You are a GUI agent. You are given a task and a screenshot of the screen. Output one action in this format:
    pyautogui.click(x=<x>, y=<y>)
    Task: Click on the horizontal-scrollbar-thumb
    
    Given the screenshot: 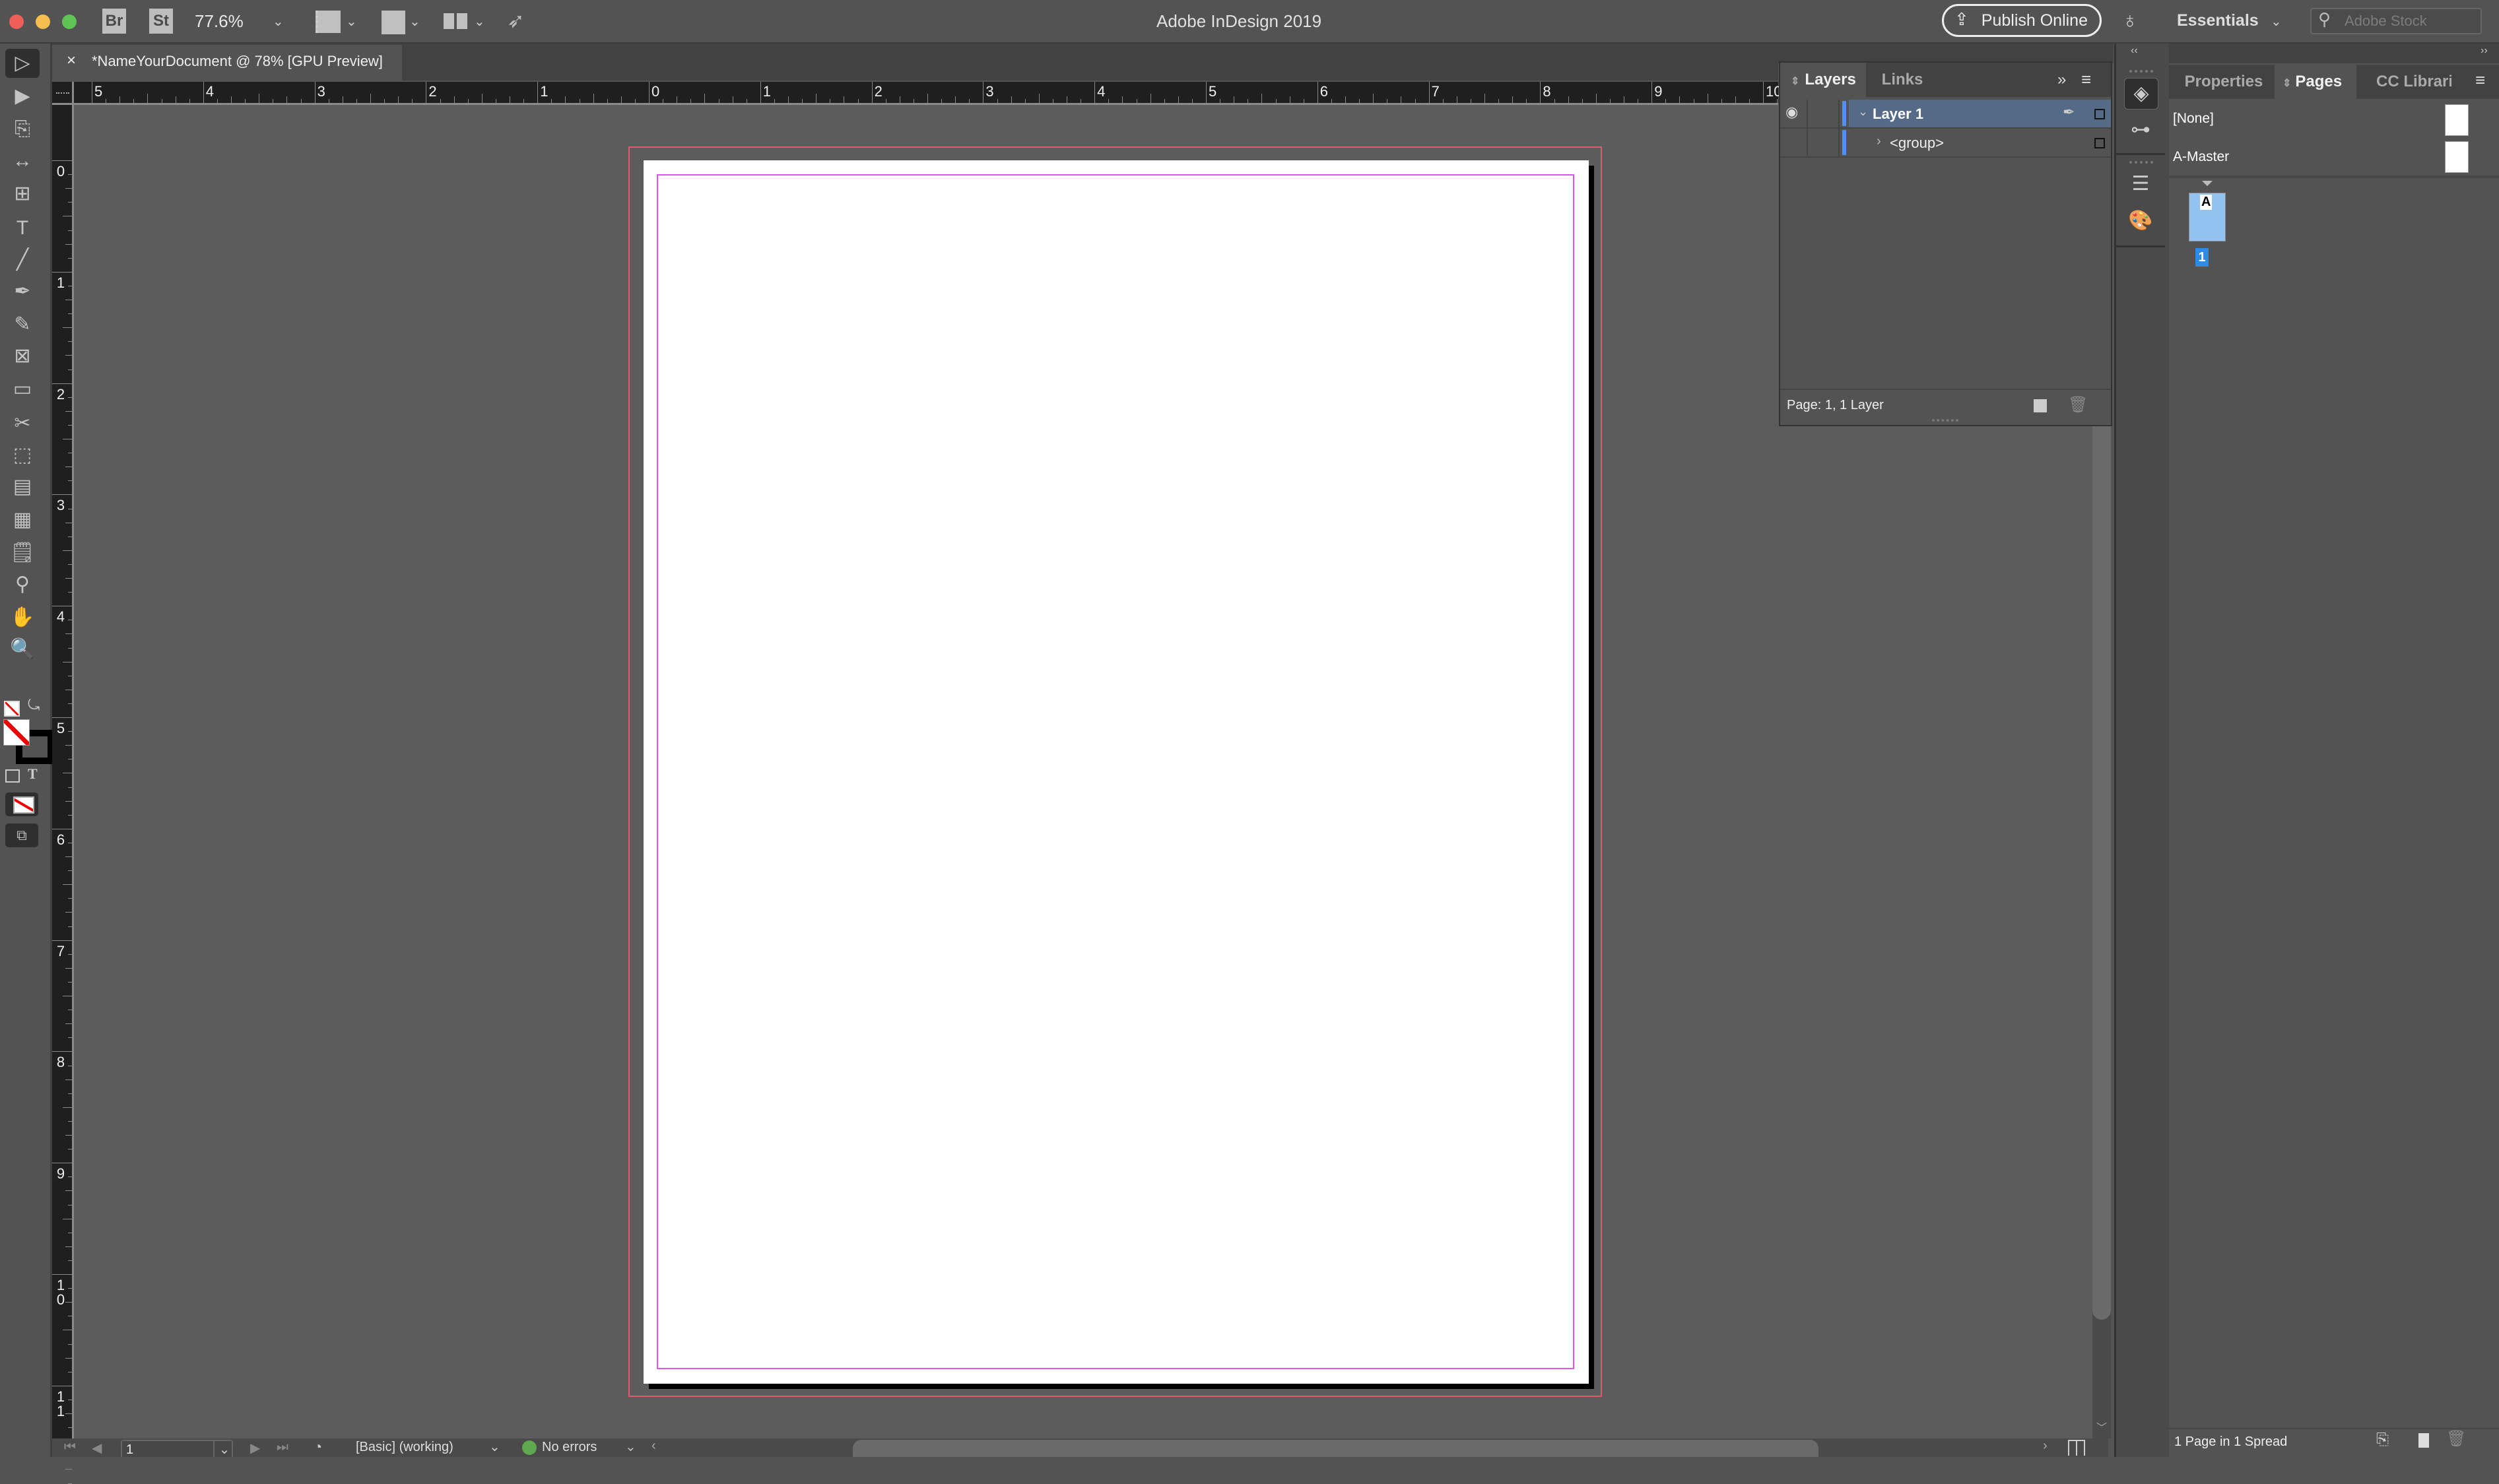 What is the action you would take?
    pyautogui.click(x=1335, y=1448)
    